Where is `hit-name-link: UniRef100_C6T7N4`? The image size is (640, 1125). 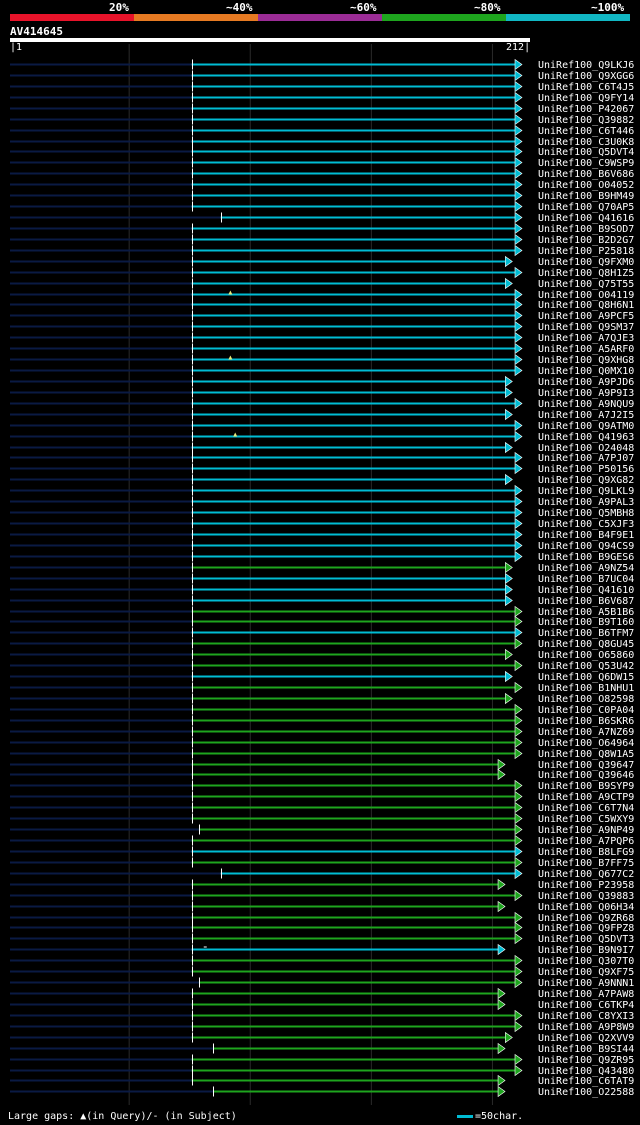
hit-name-link: UniRef100_C6T7N4 is located at coordinates (586, 808).